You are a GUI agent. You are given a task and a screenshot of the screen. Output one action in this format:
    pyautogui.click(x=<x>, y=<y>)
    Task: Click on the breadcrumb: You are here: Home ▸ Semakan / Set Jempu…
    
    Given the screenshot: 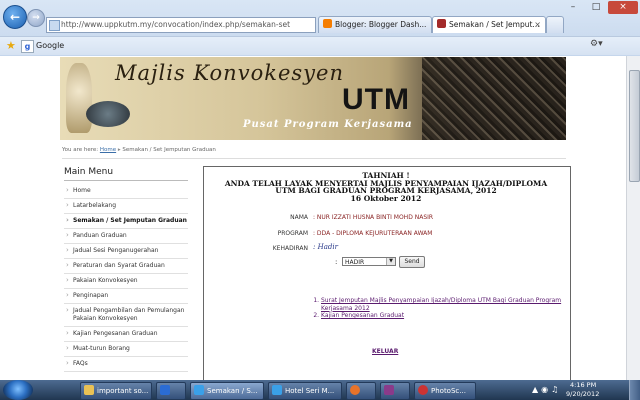 What is the action you would take?
    pyautogui.click(x=139, y=150)
    